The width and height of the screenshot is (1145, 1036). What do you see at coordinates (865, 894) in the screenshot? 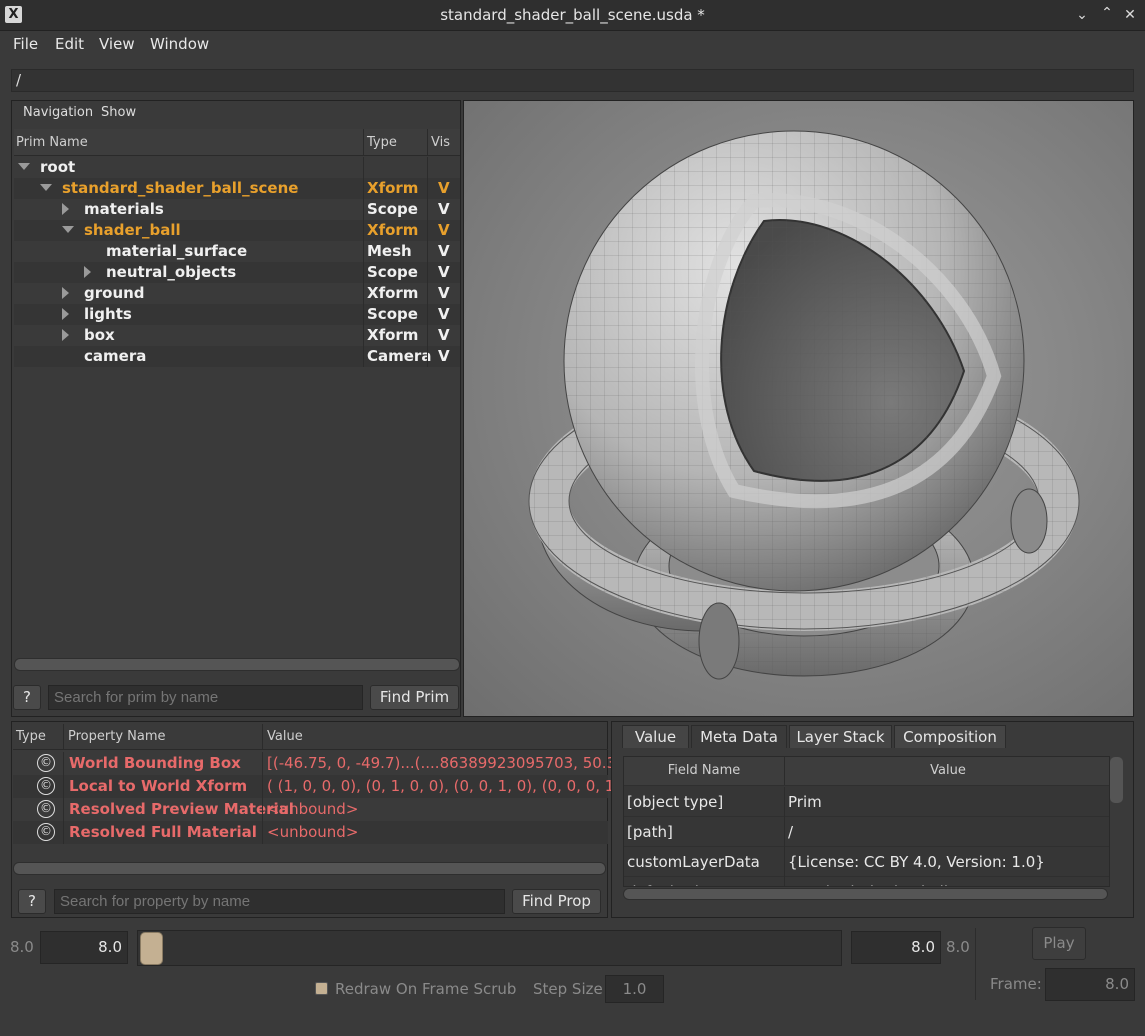
I see `metadata-hscrollbar` at bounding box center [865, 894].